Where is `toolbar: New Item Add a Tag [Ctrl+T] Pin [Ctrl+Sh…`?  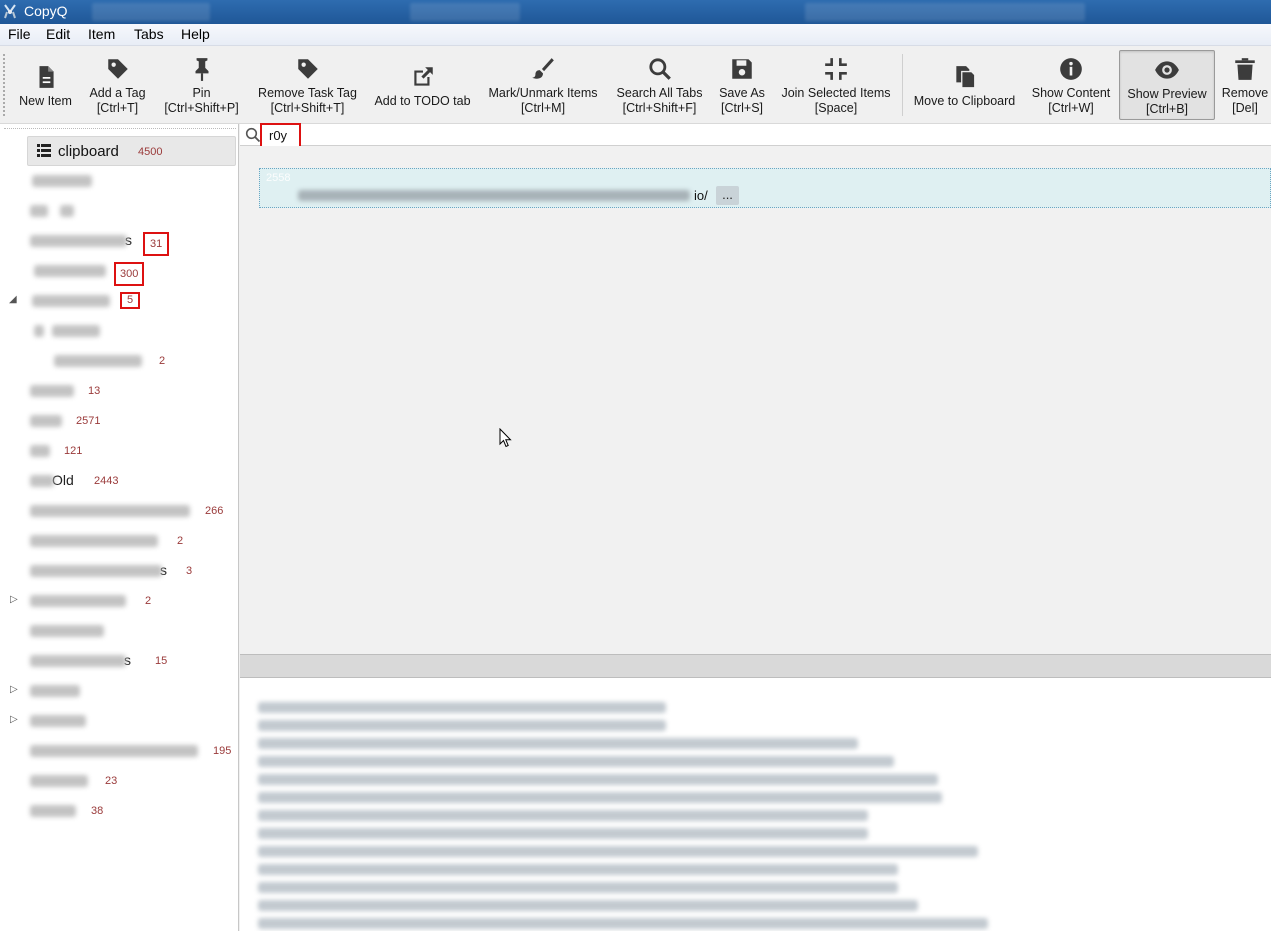
toolbar: New Item Add a Tag [Ctrl+T] Pin [Ctrl+Sh… is located at coordinates (635, 85).